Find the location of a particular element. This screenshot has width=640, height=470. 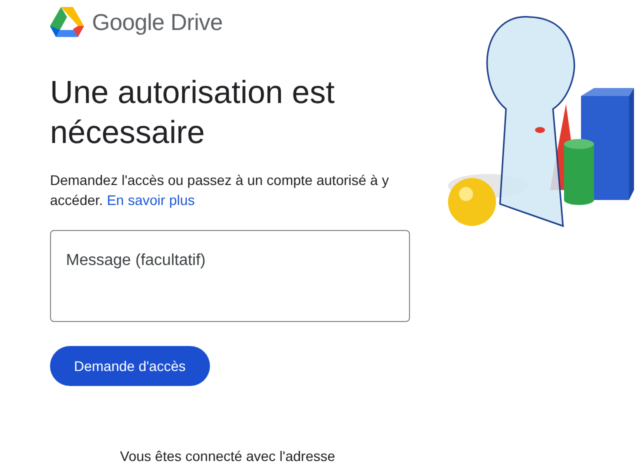

description-text: Demandez l'accès ou passez à un compte autorisé à y accéder. En savoir plus is located at coordinates (220, 190).